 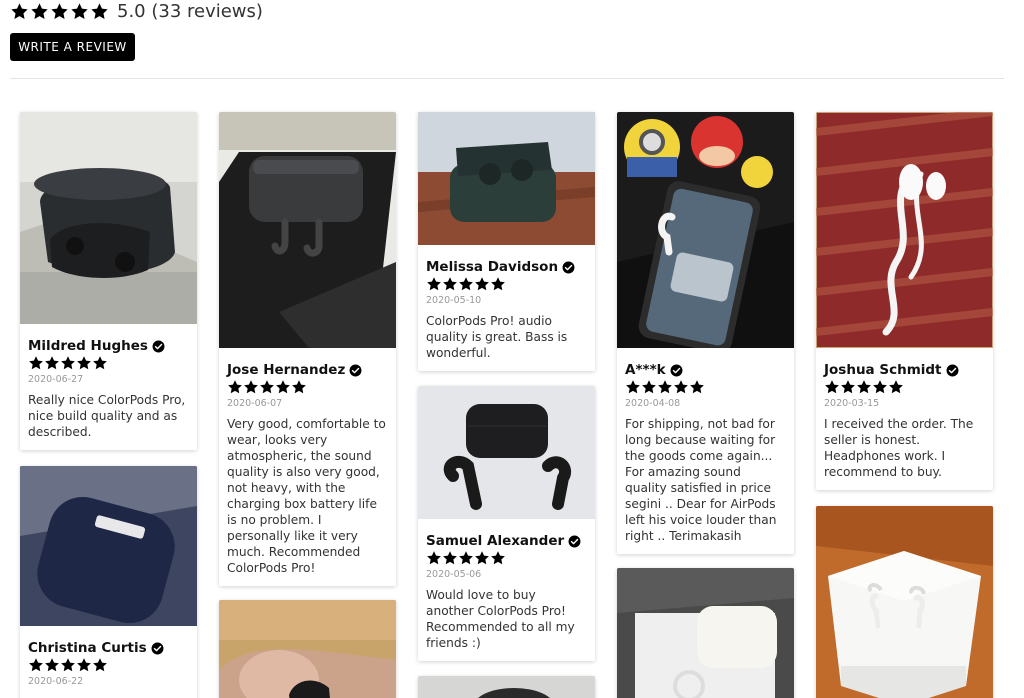 I want to click on reviewer-name: Christina Curtis, so click(x=87, y=648).